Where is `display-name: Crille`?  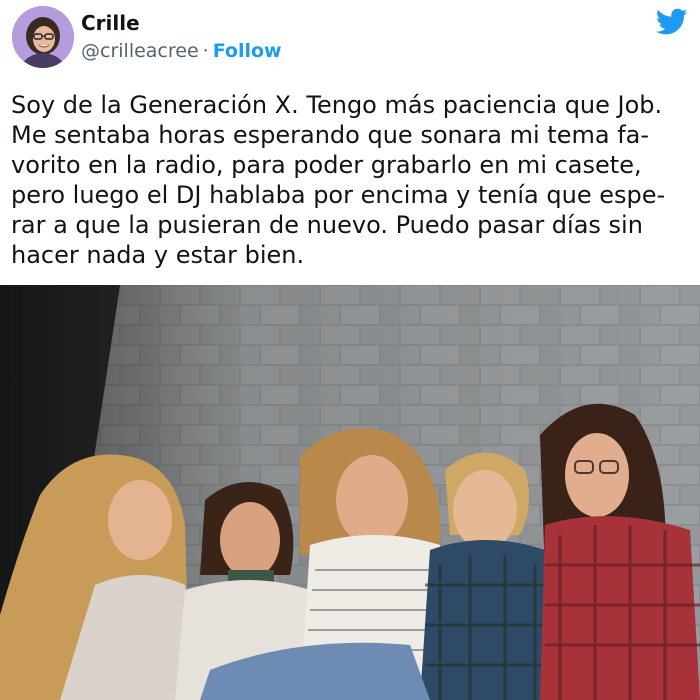
display-name: Crille is located at coordinates (110, 23).